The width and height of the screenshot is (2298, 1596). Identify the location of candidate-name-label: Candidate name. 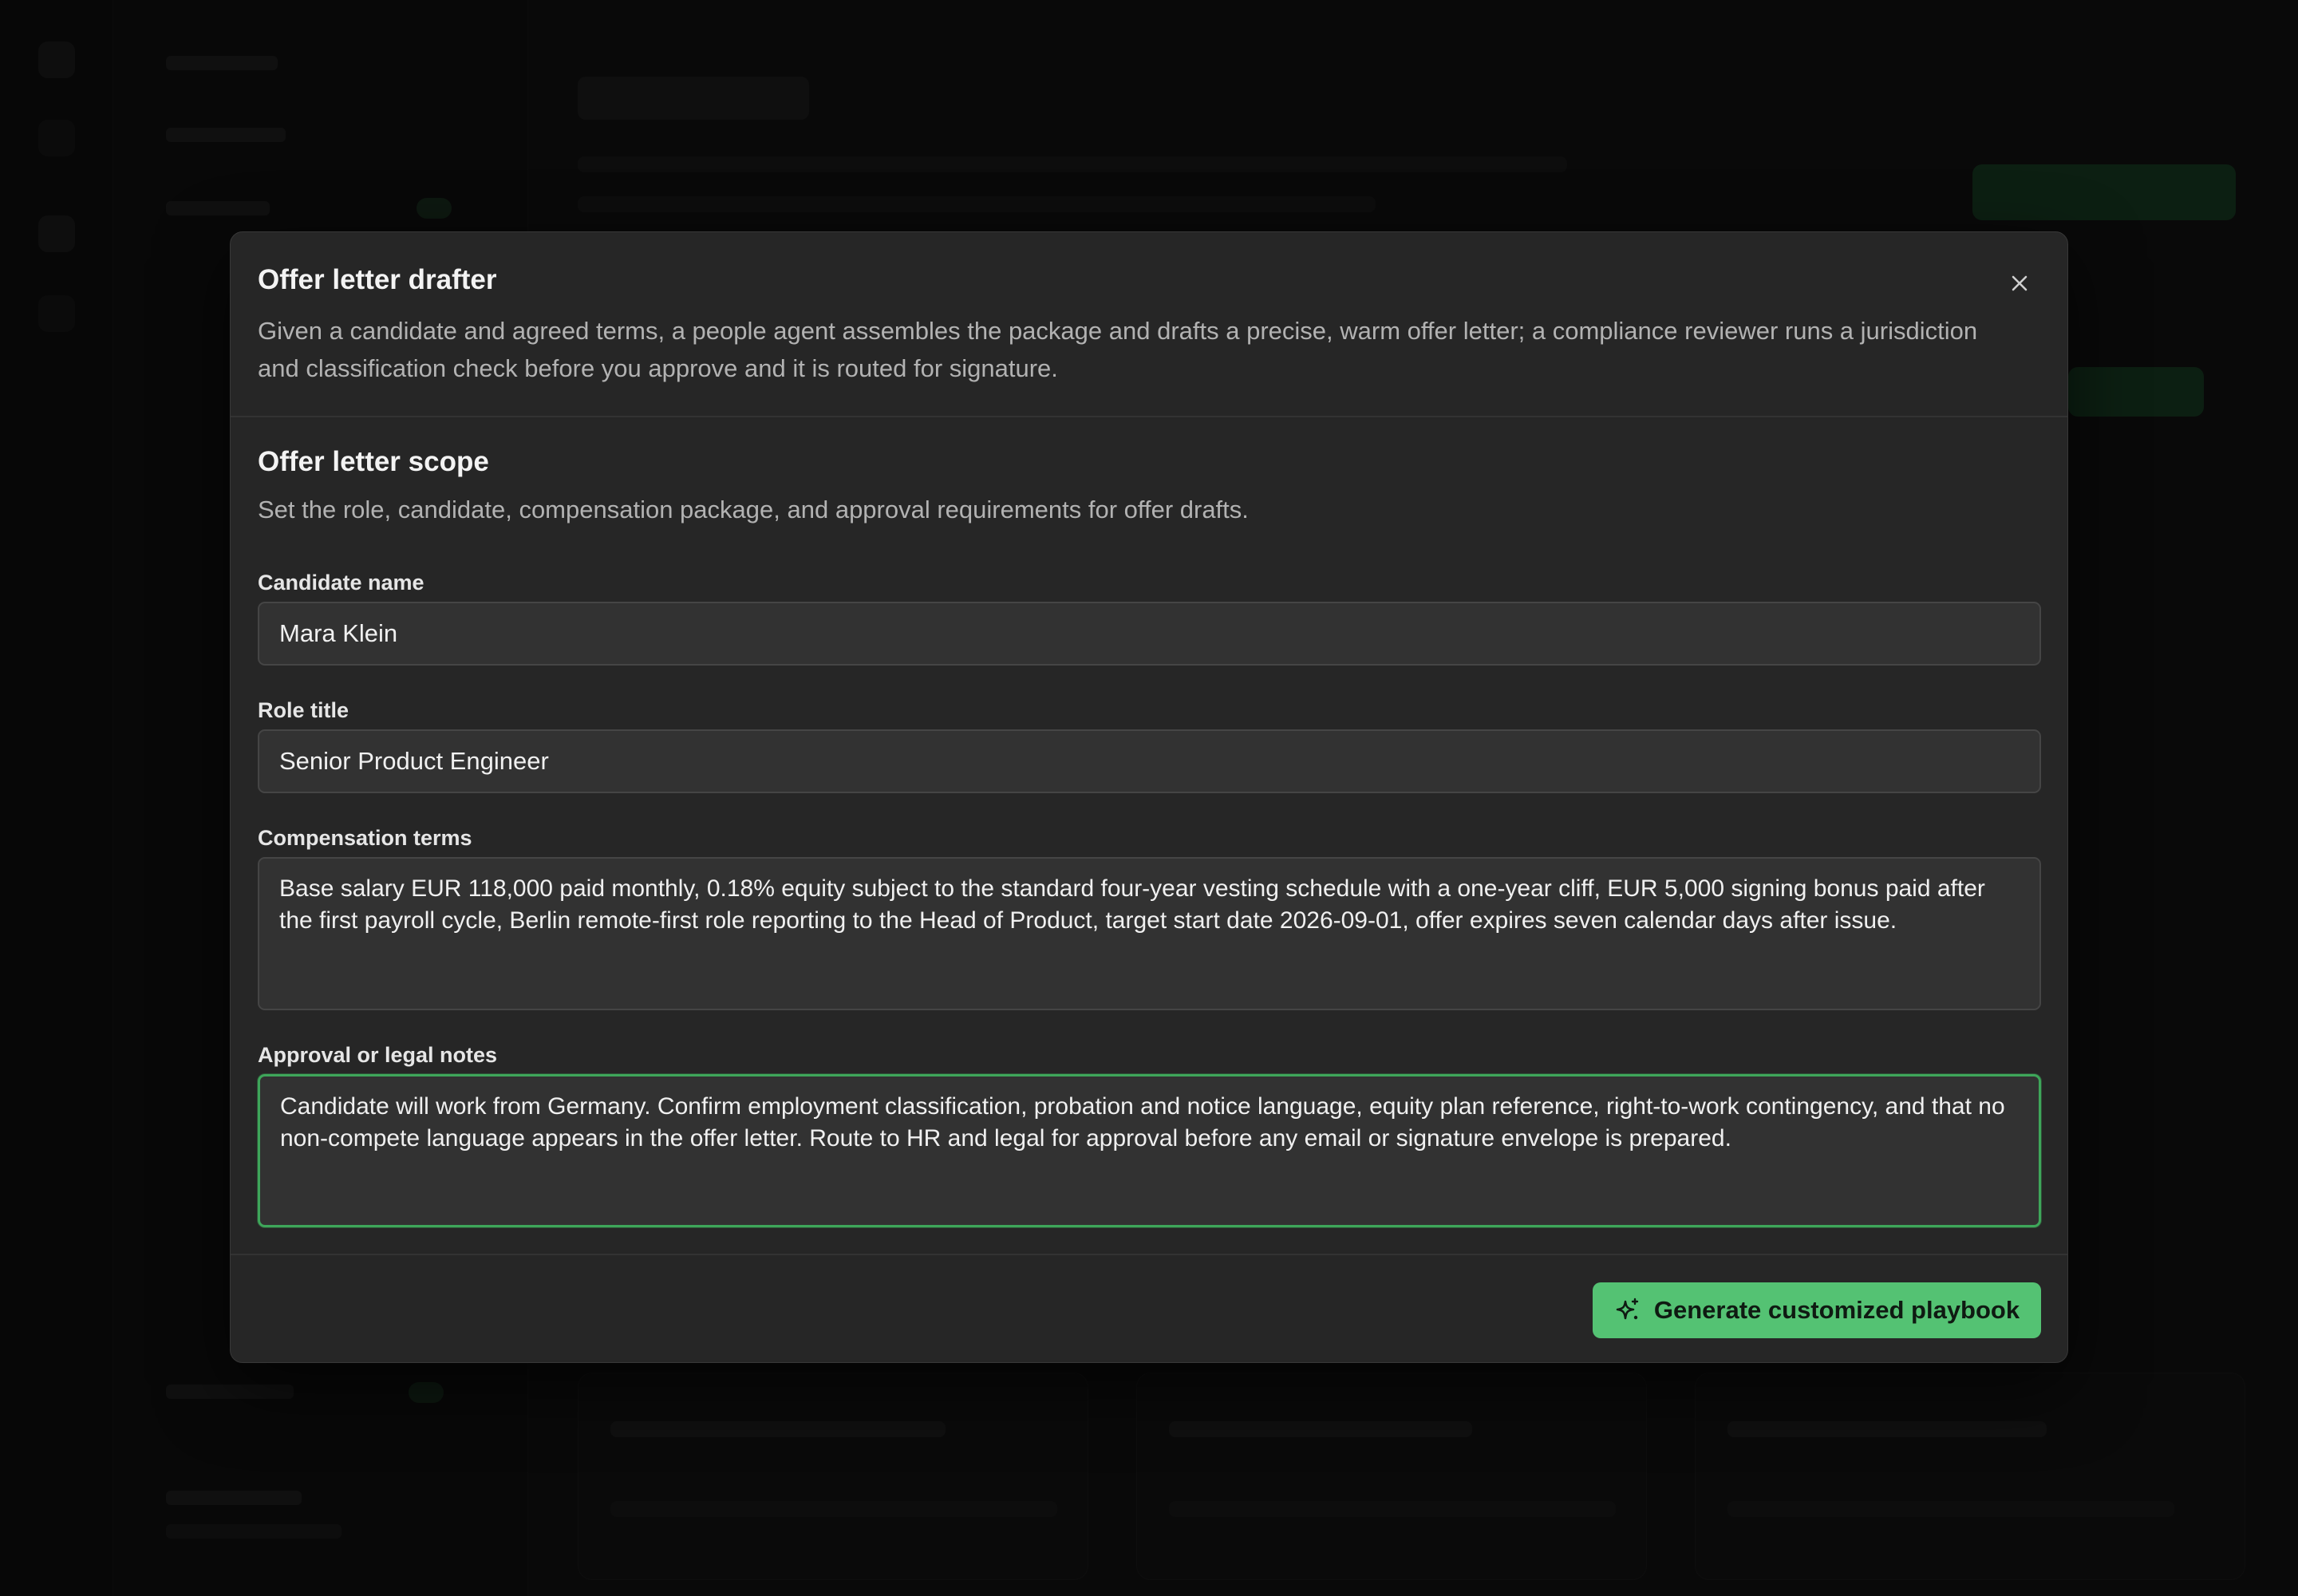
(341, 583).